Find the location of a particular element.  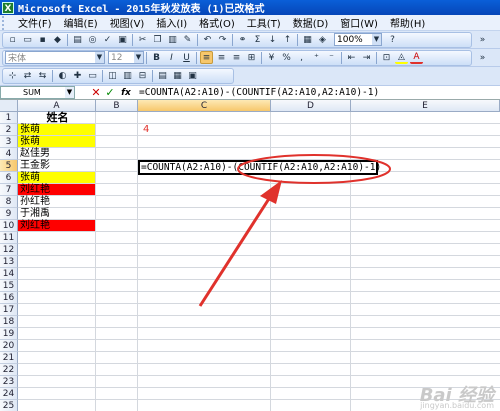

column-header-e: E is located at coordinates (425, 106).